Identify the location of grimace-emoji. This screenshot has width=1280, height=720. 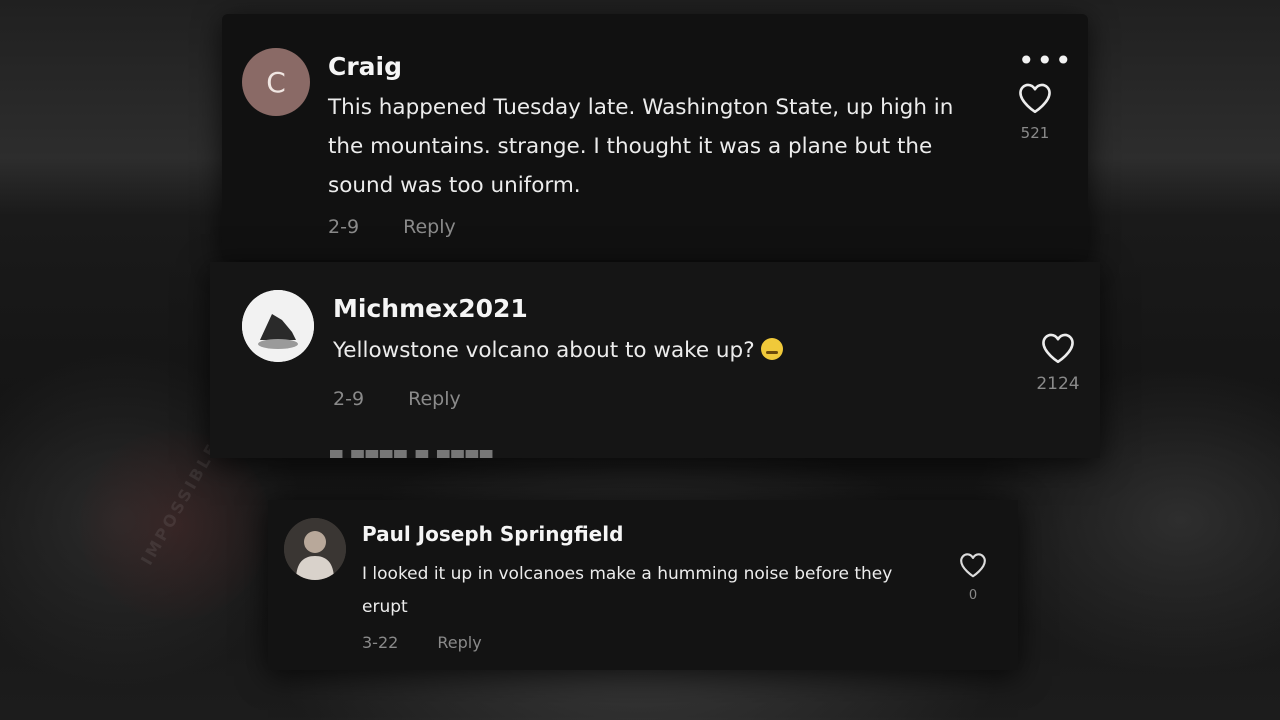
(771, 349).